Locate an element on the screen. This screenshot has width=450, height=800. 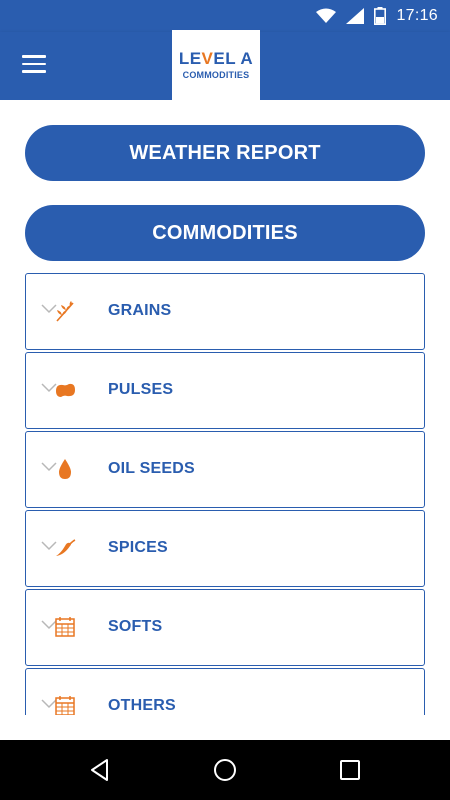
level-a-logo: LEVEL A COMMODITIES is located at coordinates (216, 65).